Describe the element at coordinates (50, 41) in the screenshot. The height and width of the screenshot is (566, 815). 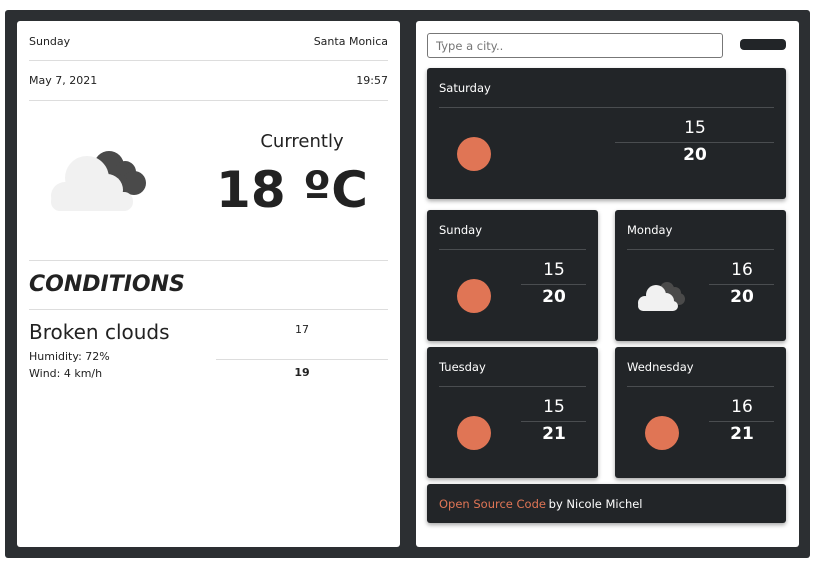
I see `current-day: Sunday` at that location.